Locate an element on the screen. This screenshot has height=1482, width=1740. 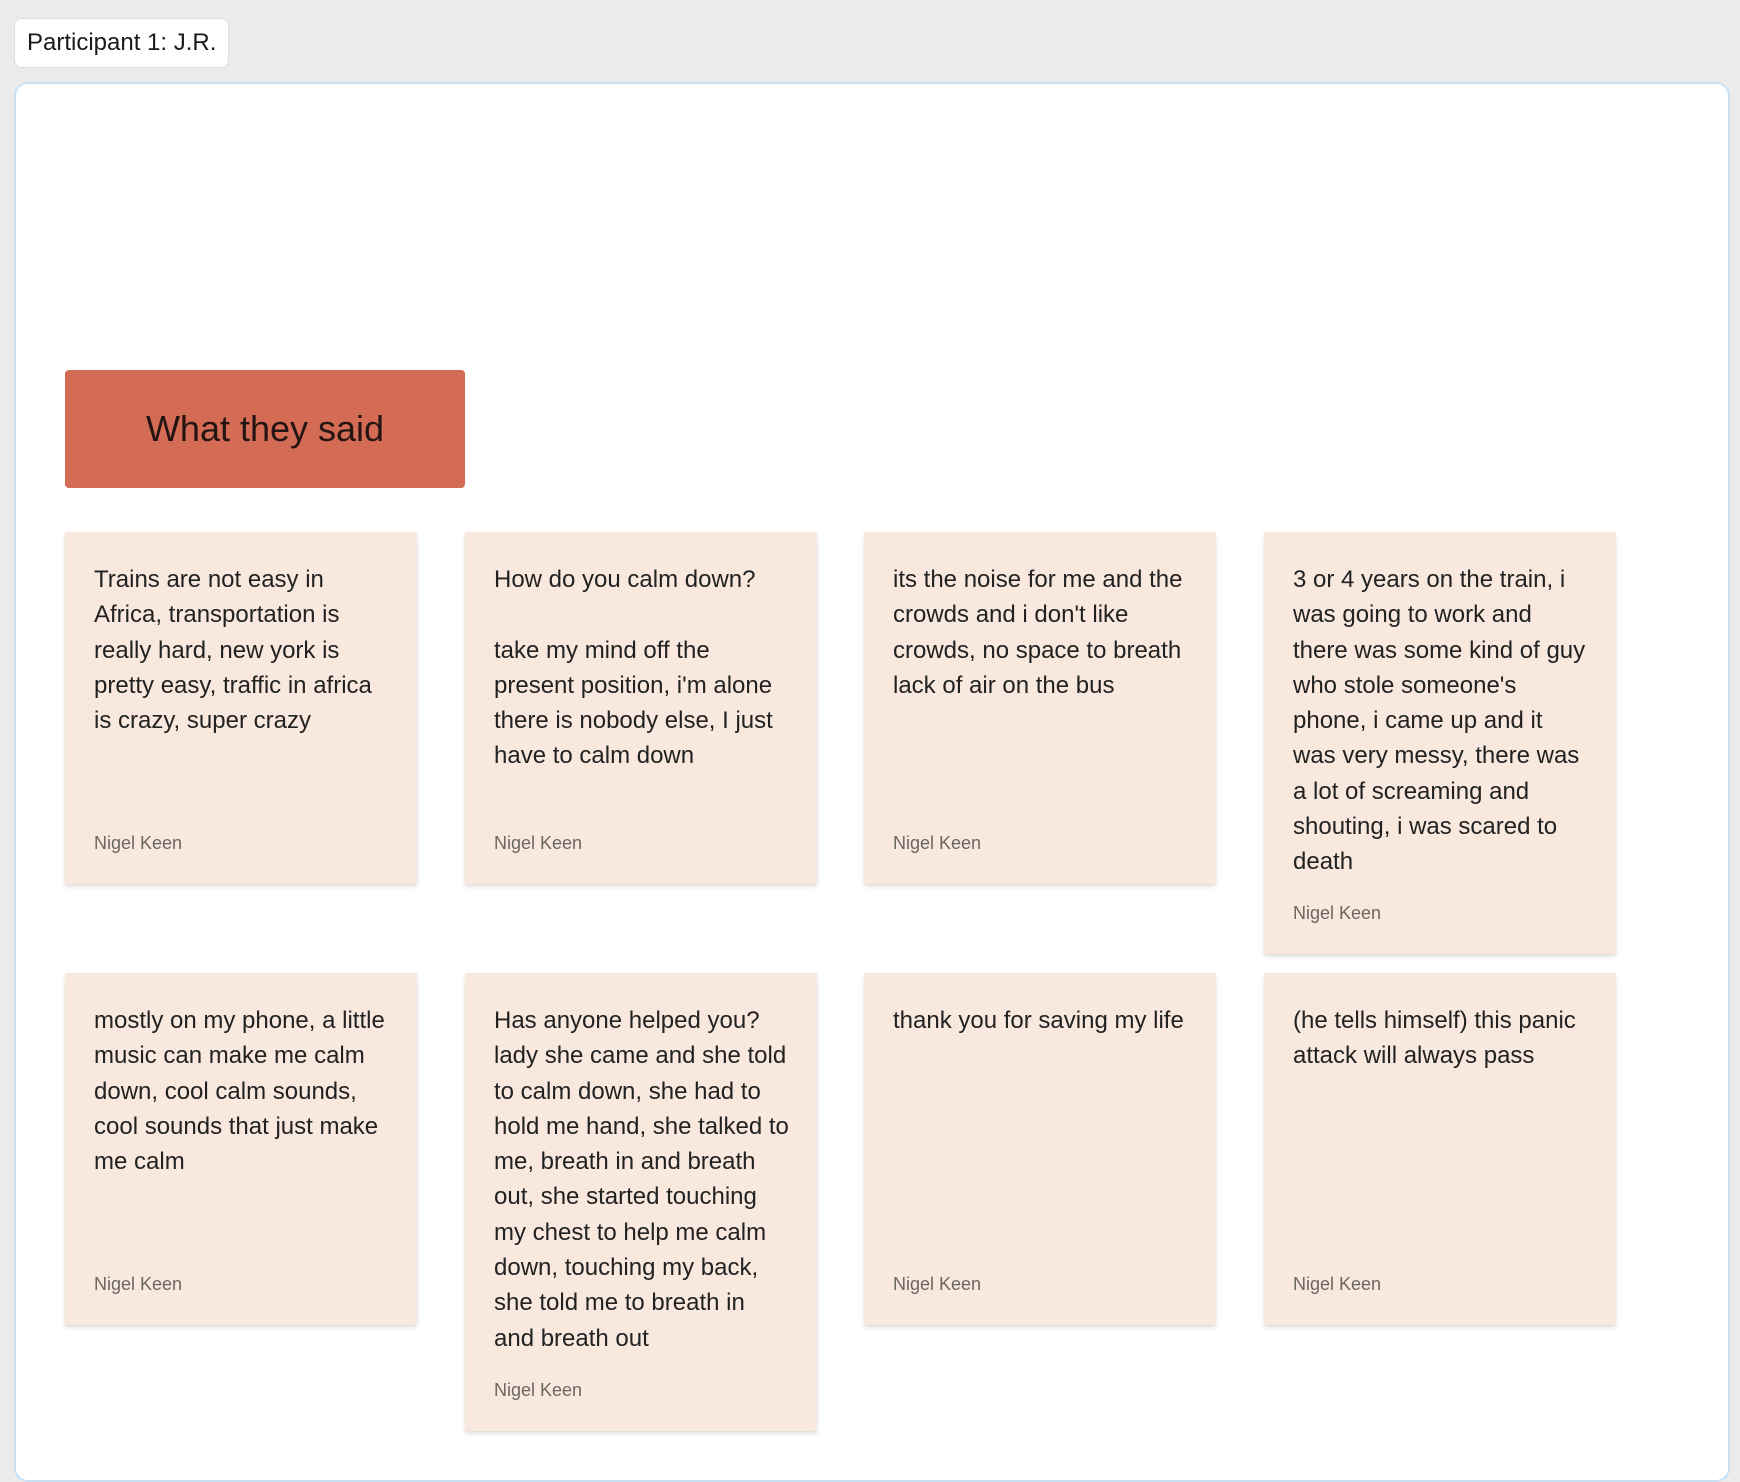
section-header-text: What they said is located at coordinates (265, 428).